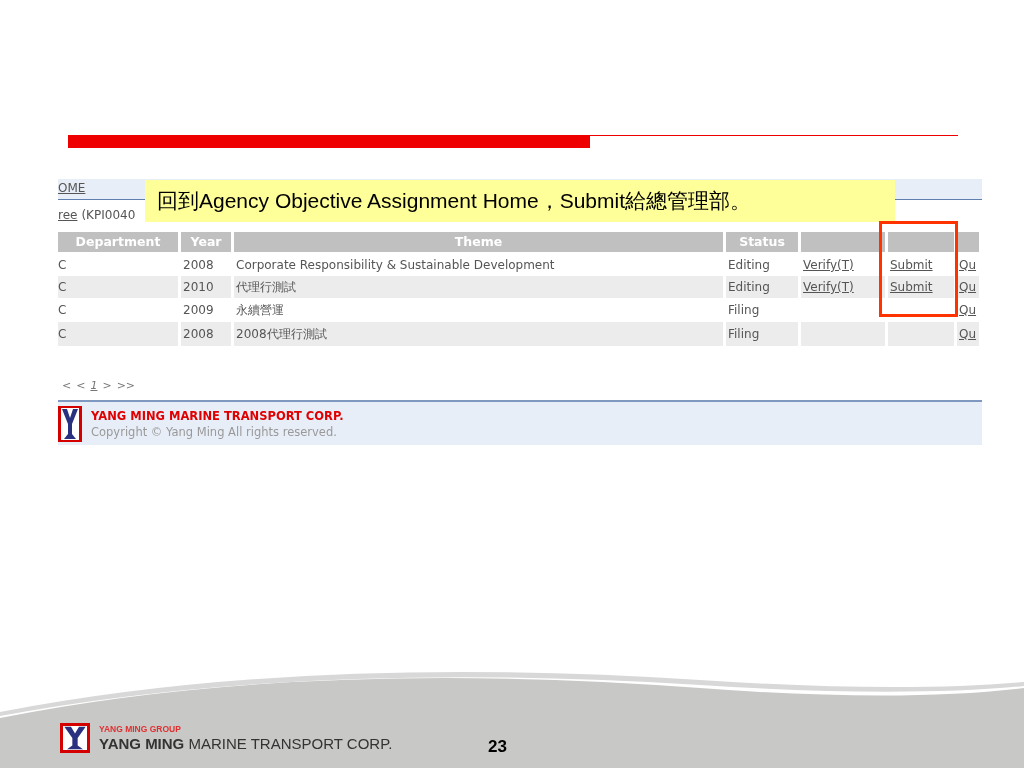 This screenshot has height=768, width=1024. I want to click on table-cell-text: 永續營運, so click(260, 310).